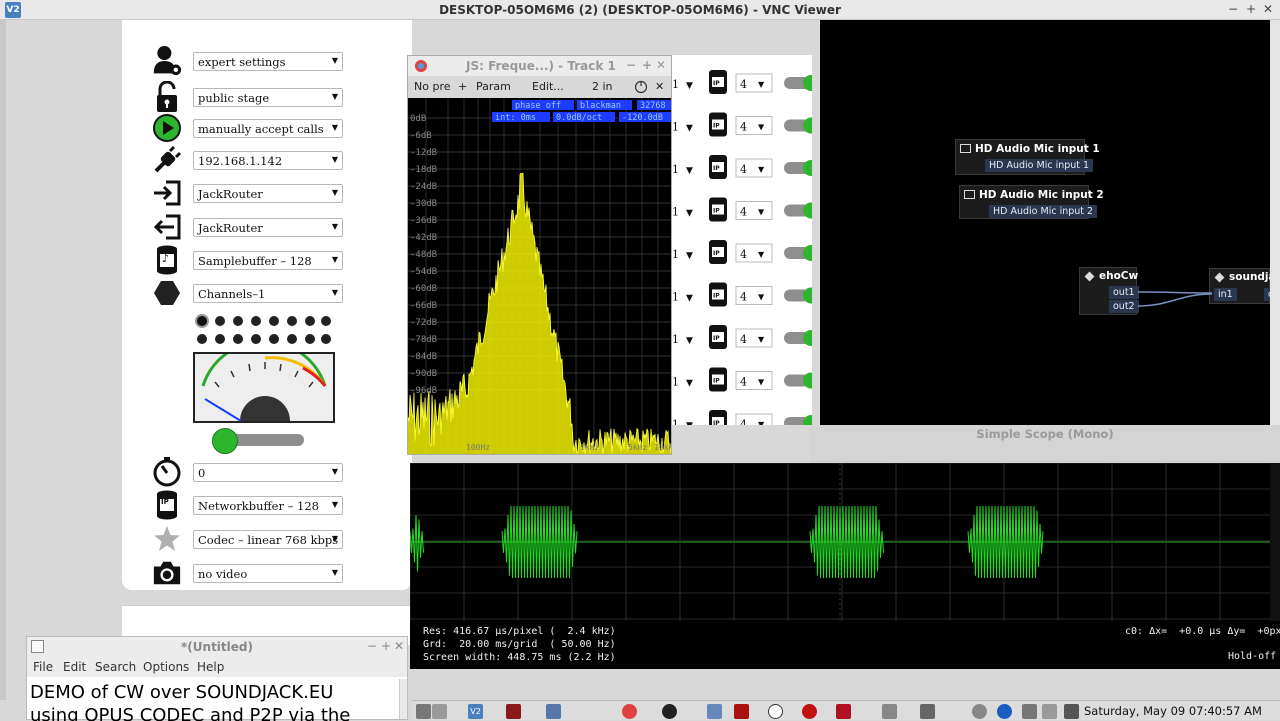 The width and height of the screenshot is (1280, 721). I want to click on node-port: HD Audio Mic input 2, so click(1043, 211).